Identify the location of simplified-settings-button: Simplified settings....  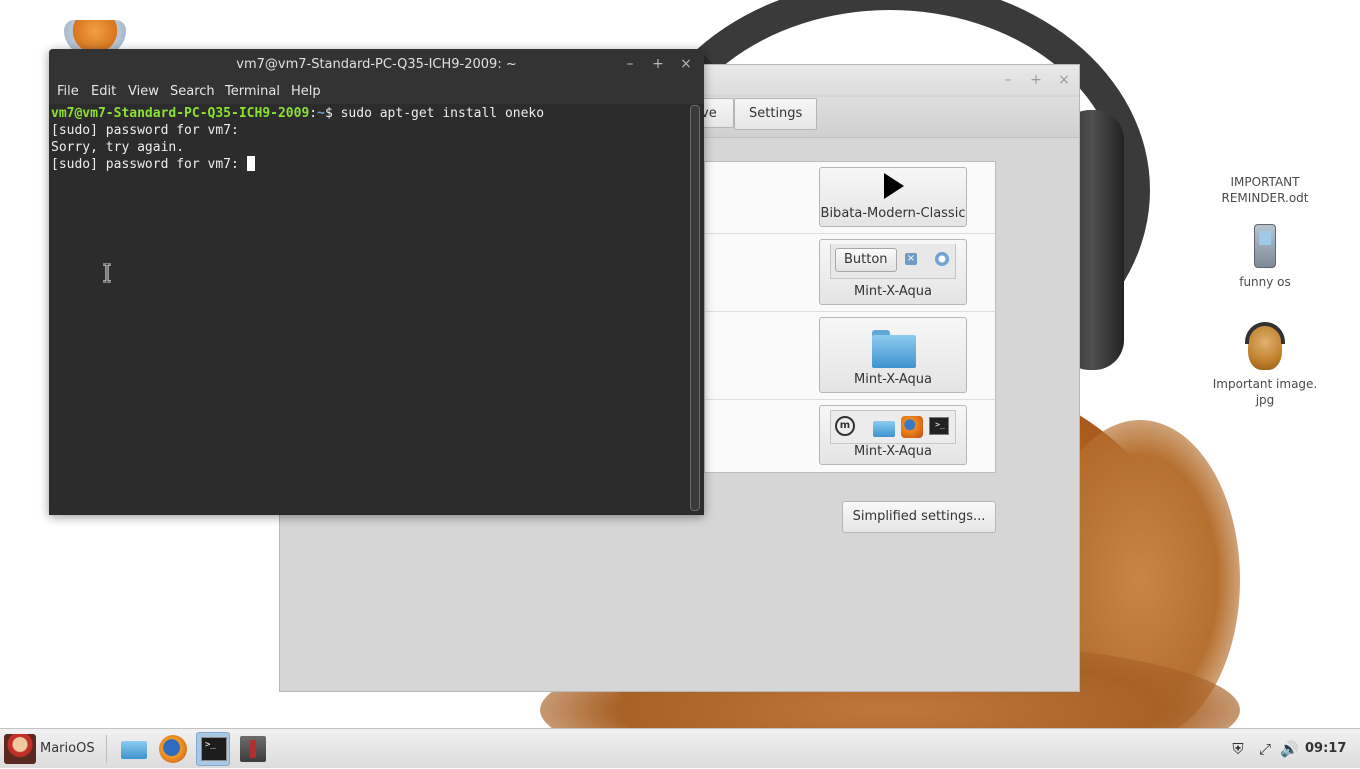
(919, 517).